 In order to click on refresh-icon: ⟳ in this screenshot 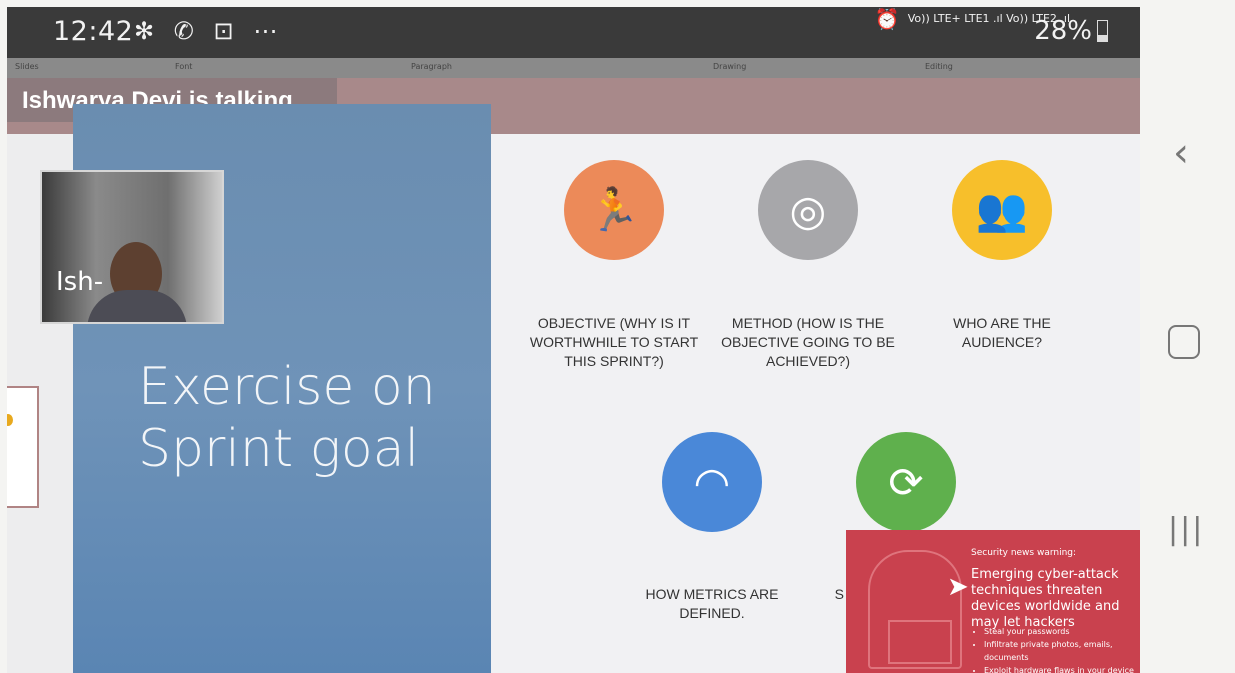, I will do `click(906, 482)`.